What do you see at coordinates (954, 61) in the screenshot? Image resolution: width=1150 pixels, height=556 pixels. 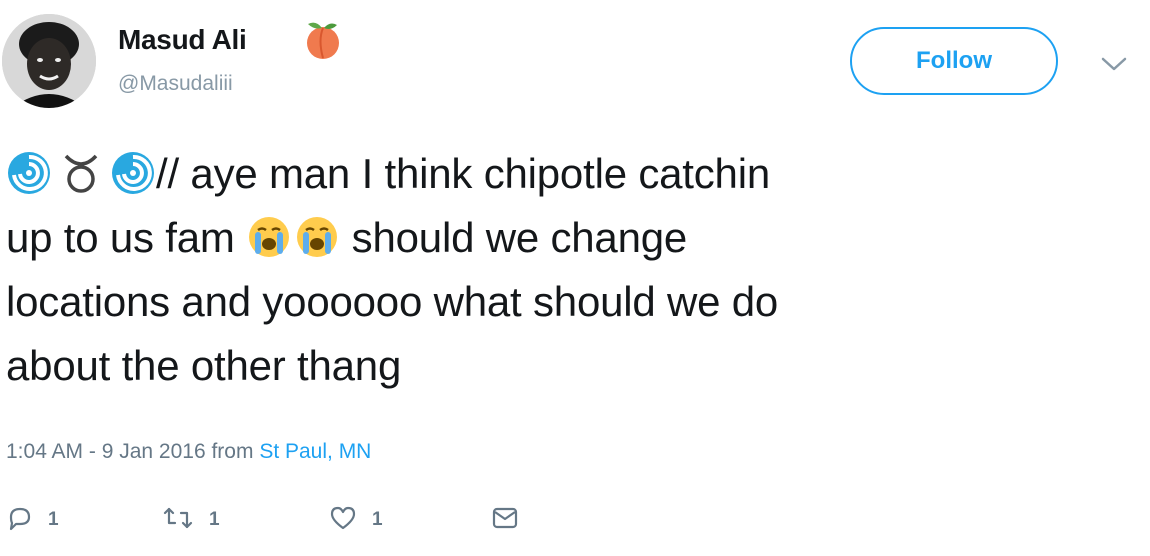 I see `follow-button: Follow` at bounding box center [954, 61].